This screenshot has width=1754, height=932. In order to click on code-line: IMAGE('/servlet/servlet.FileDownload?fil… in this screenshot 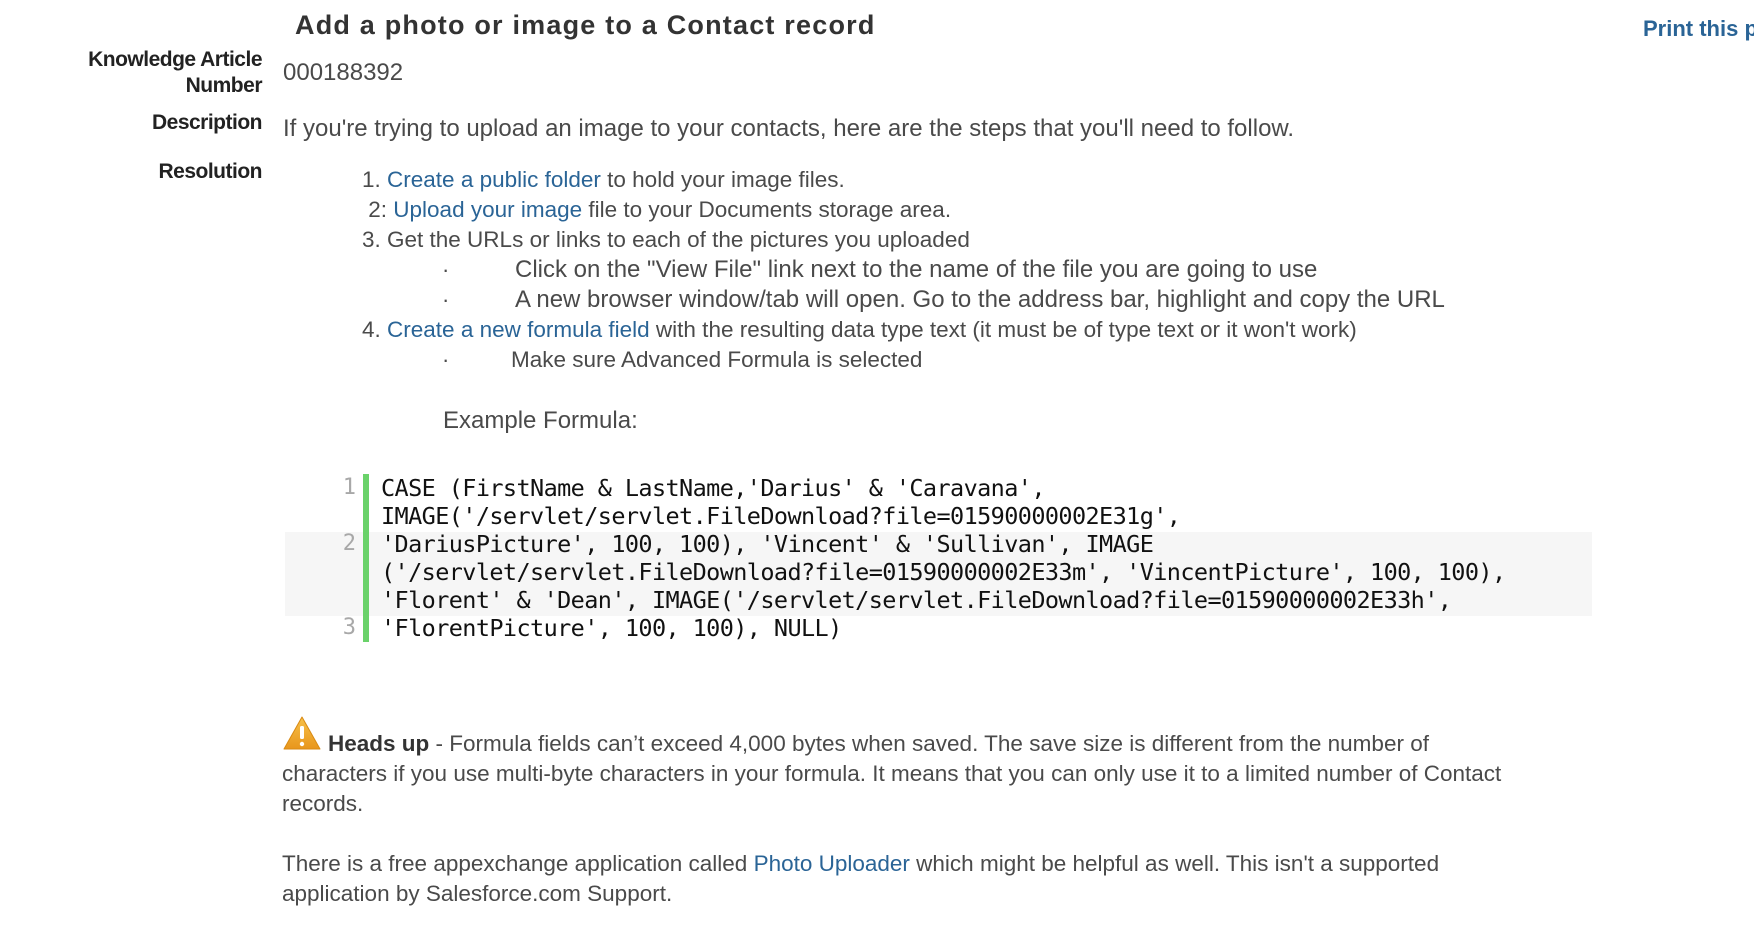, I will do `click(781, 516)`.